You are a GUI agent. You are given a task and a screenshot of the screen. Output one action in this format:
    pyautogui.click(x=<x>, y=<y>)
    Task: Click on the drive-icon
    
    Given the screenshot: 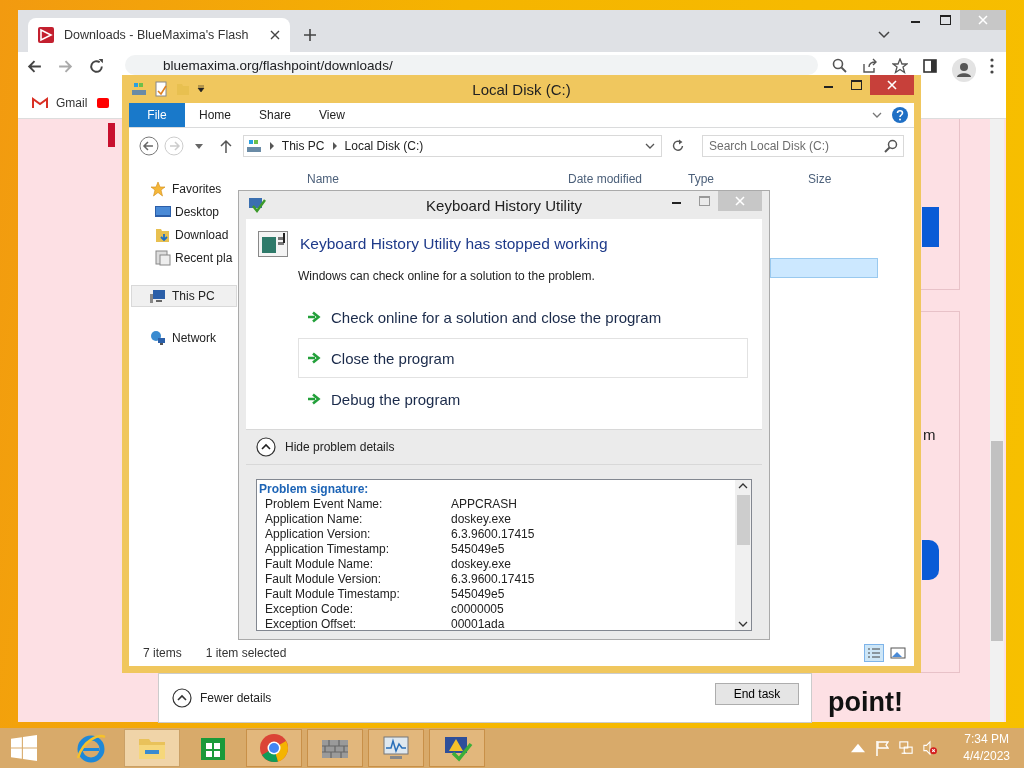 What is the action you would take?
    pyautogui.click(x=253, y=146)
    